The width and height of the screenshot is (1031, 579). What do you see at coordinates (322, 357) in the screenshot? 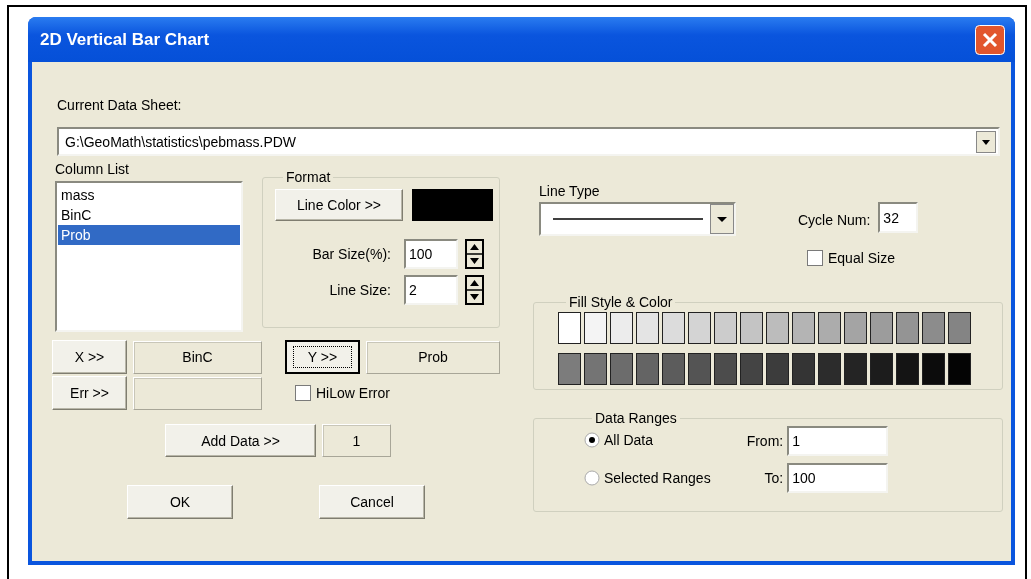
I see `axis-button: Y >>` at bounding box center [322, 357].